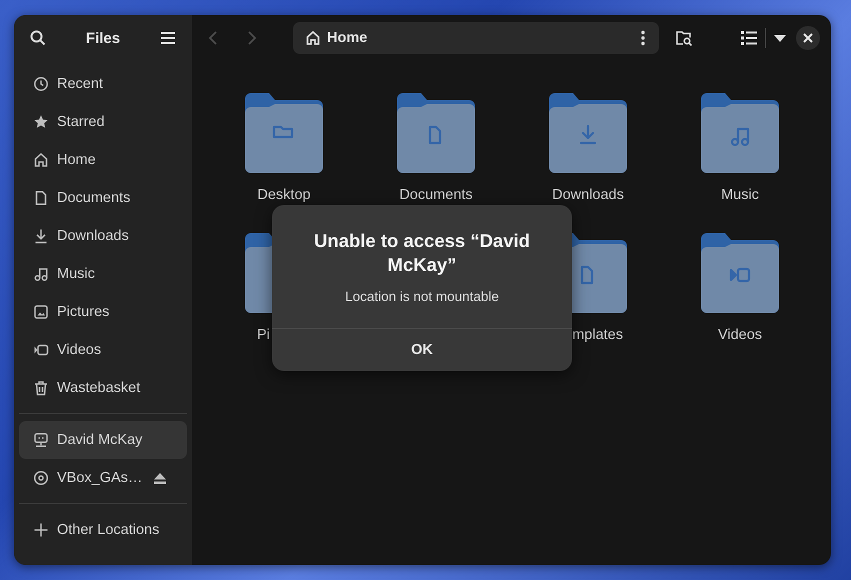 Image resolution: width=851 pixels, height=580 pixels. Describe the element at coordinates (740, 195) in the screenshot. I see `folder-label: Music` at that location.